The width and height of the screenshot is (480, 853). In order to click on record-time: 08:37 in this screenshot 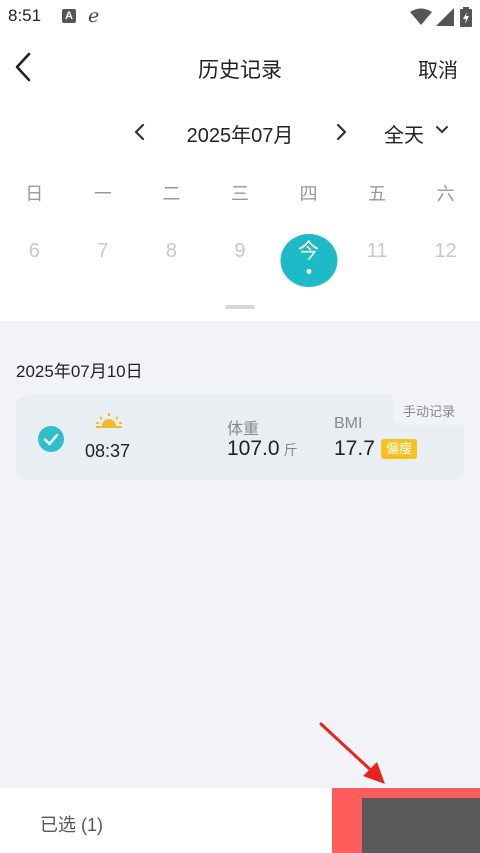, I will do `click(108, 451)`.